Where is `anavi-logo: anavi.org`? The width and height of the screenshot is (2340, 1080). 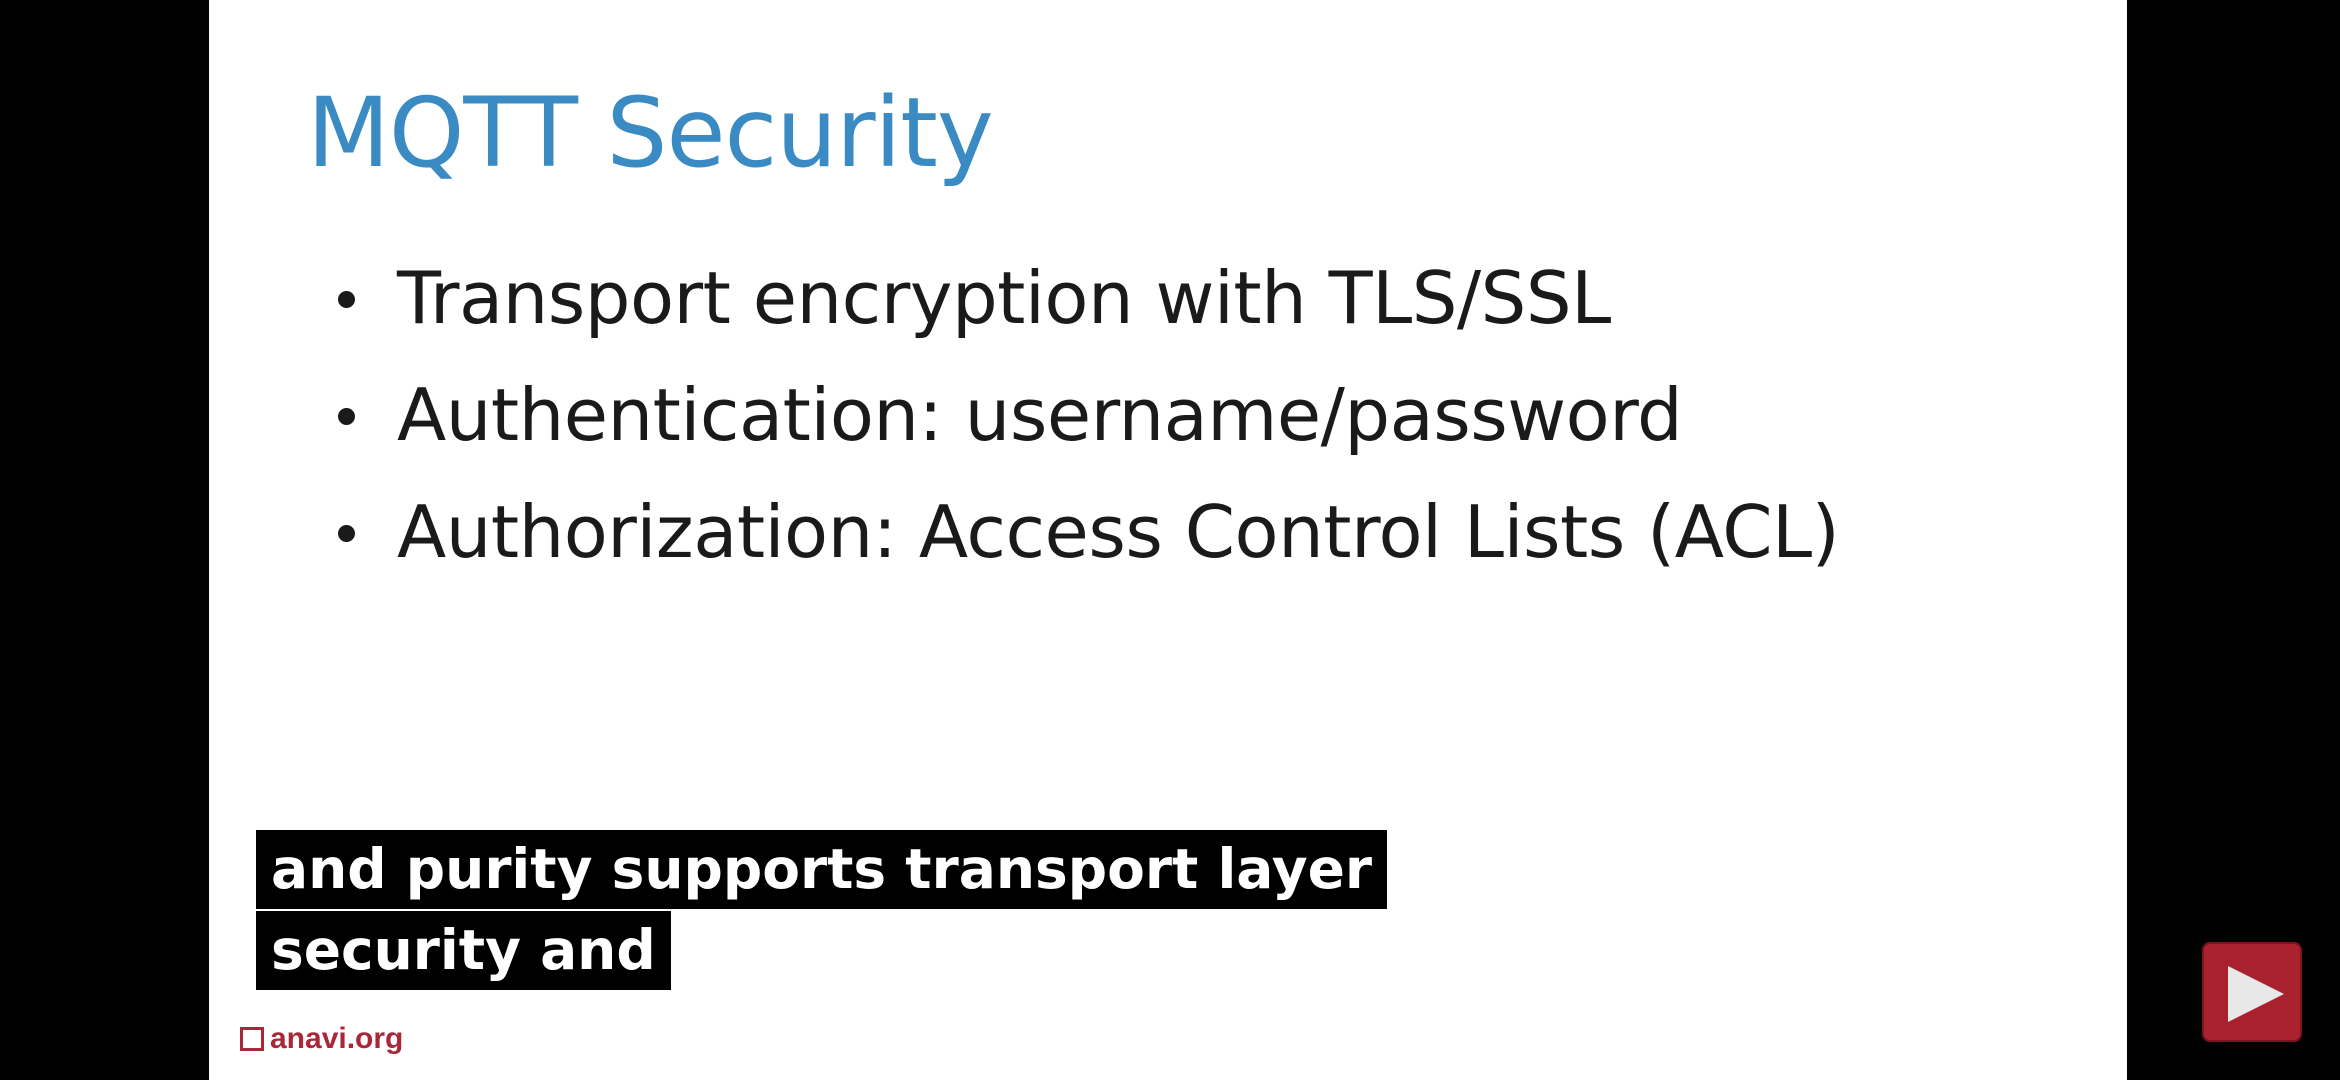
anavi-logo: anavi.org is located at coordinates (321, 1039).